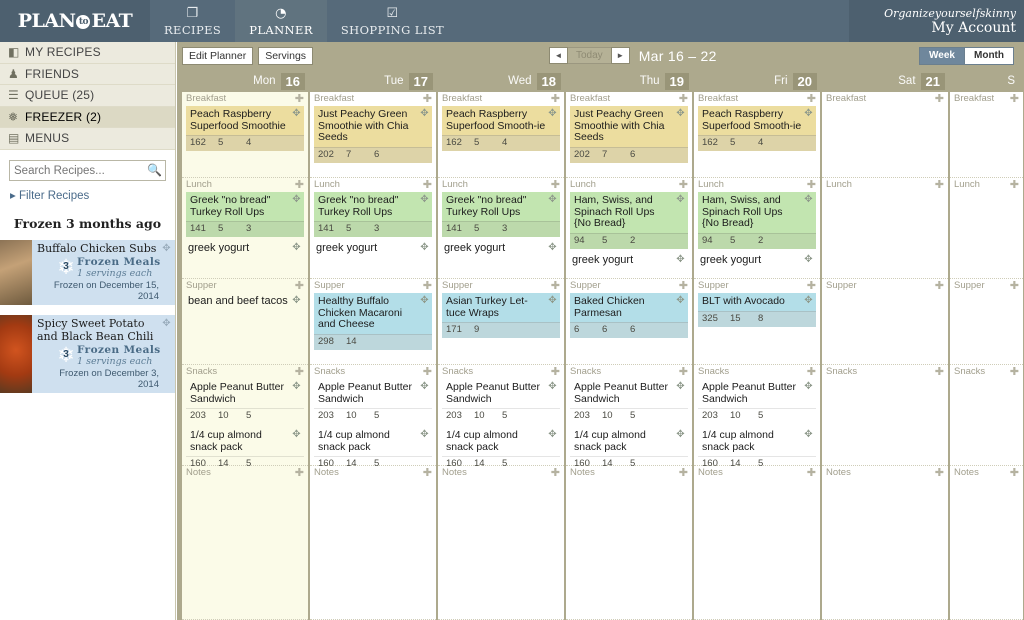 Image resolution: width=1024 pixels, height=620 pixels. Describe the element at coordinates (87, 53) in the screenshot. I see `sidebar-item-my-recipes: ◧ MY RECIPES` at that location.